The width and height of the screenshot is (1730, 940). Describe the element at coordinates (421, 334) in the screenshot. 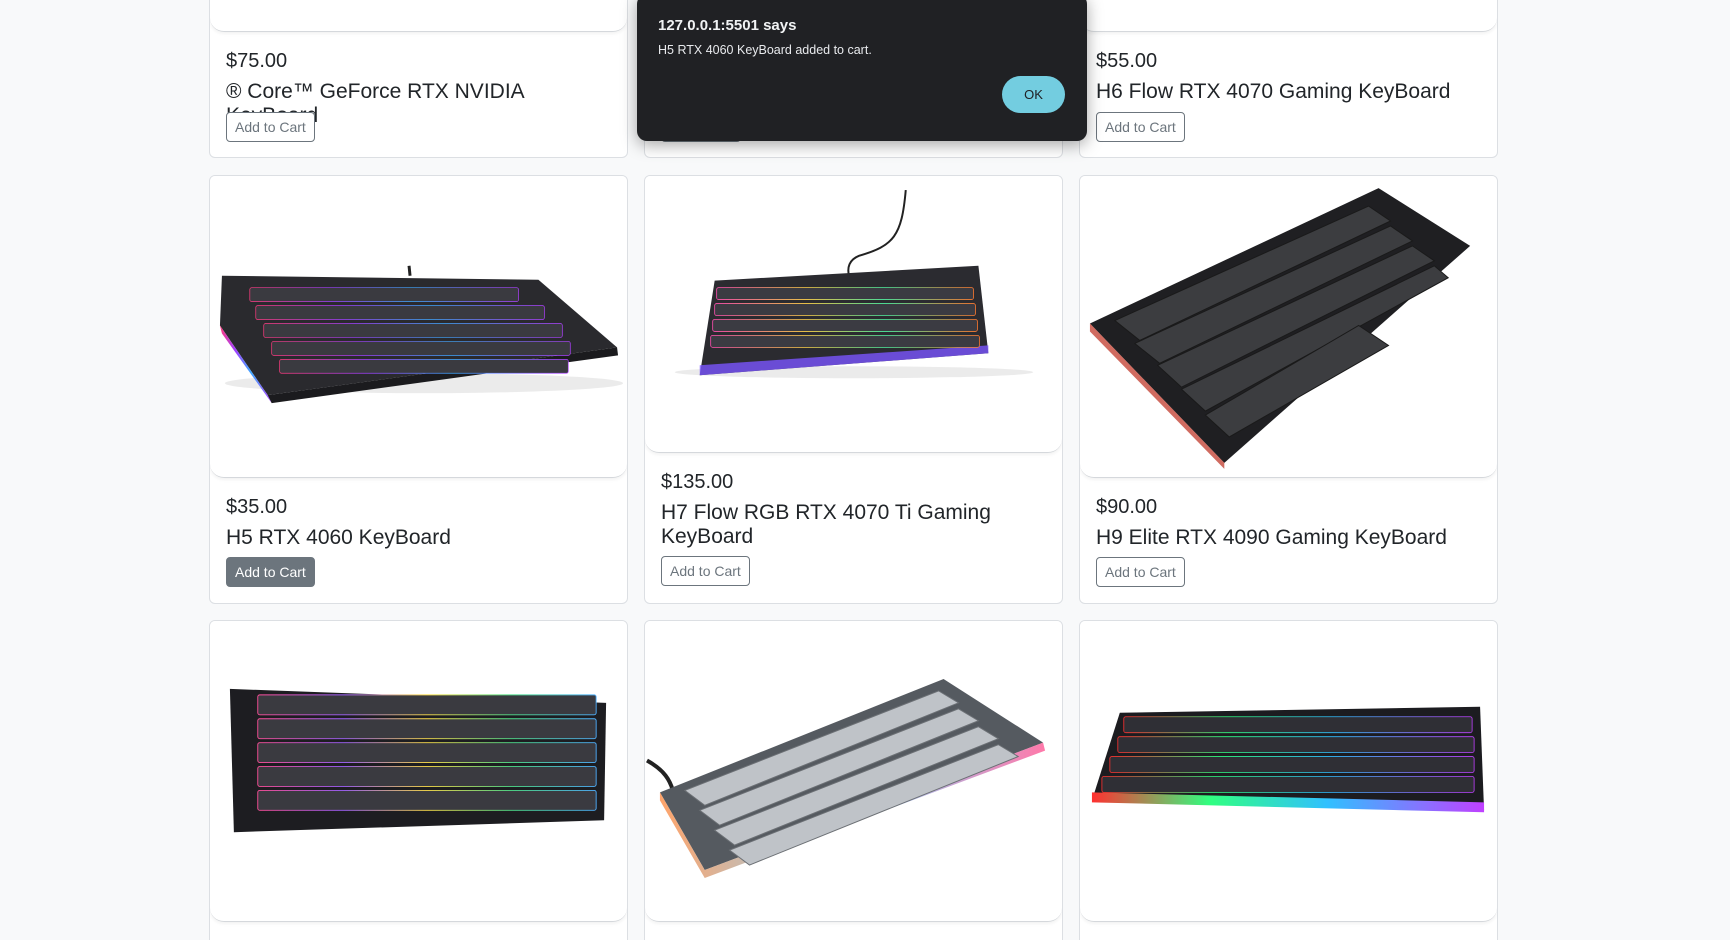

I see `keyboard-full-size-rgb-image` at that location.